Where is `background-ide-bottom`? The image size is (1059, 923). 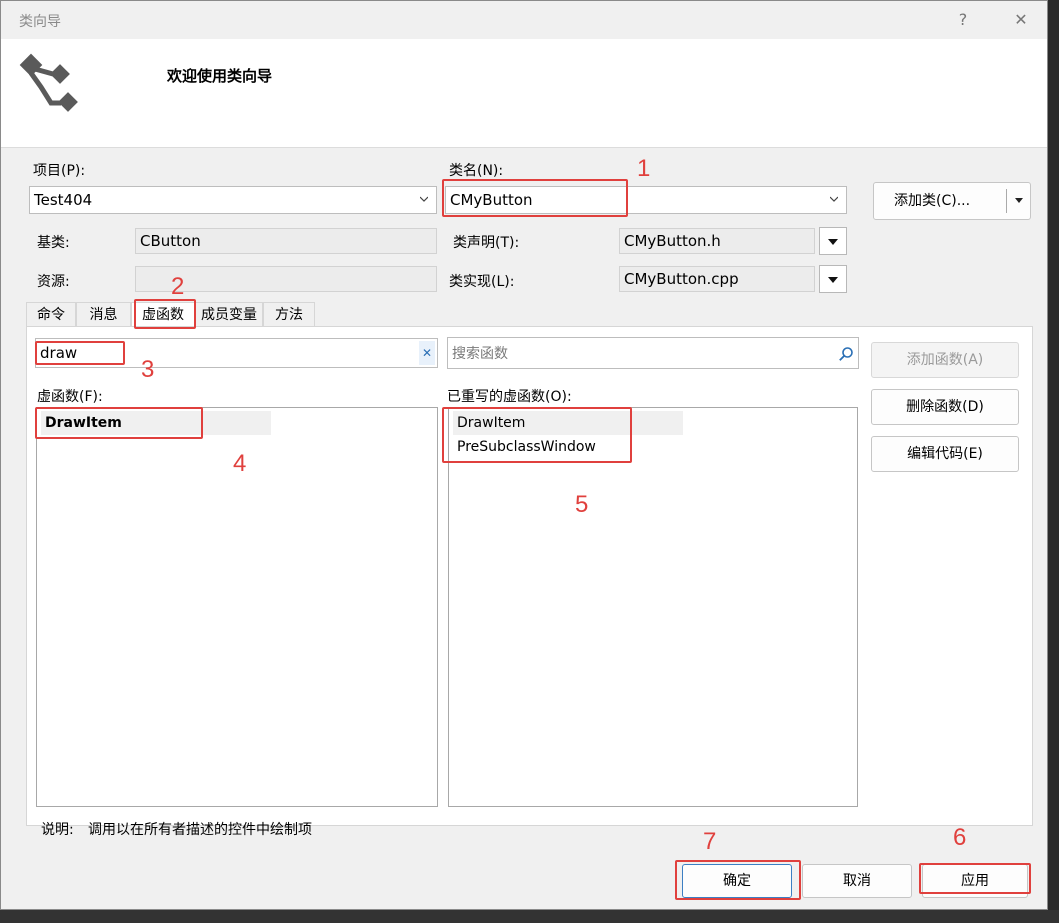
background-ide-bottom is located at coordinates (529, 916).